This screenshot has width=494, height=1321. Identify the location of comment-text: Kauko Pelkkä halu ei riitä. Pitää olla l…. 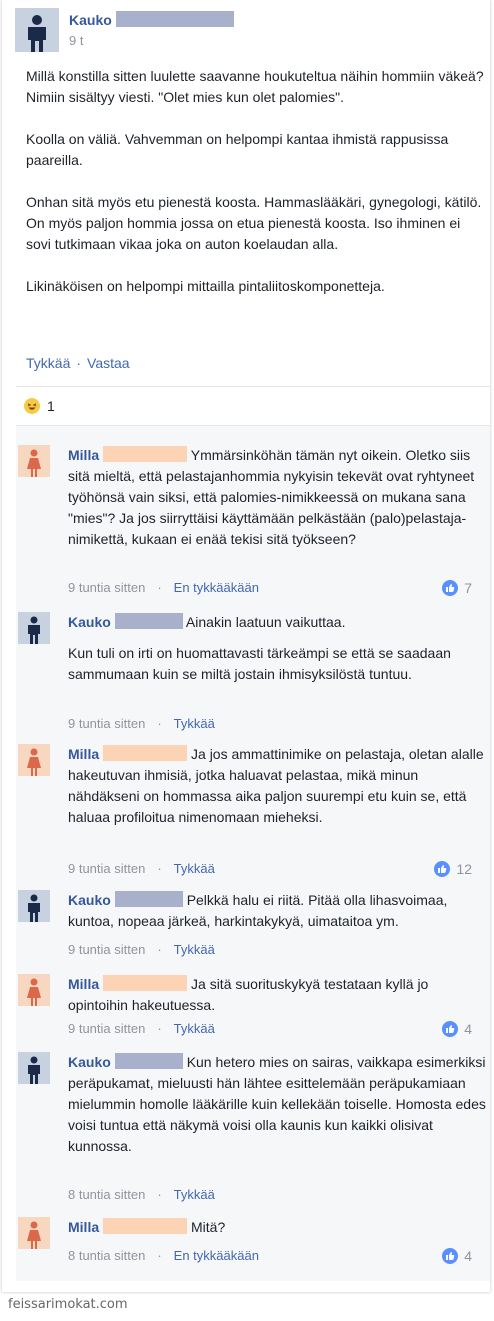
(277, 911).